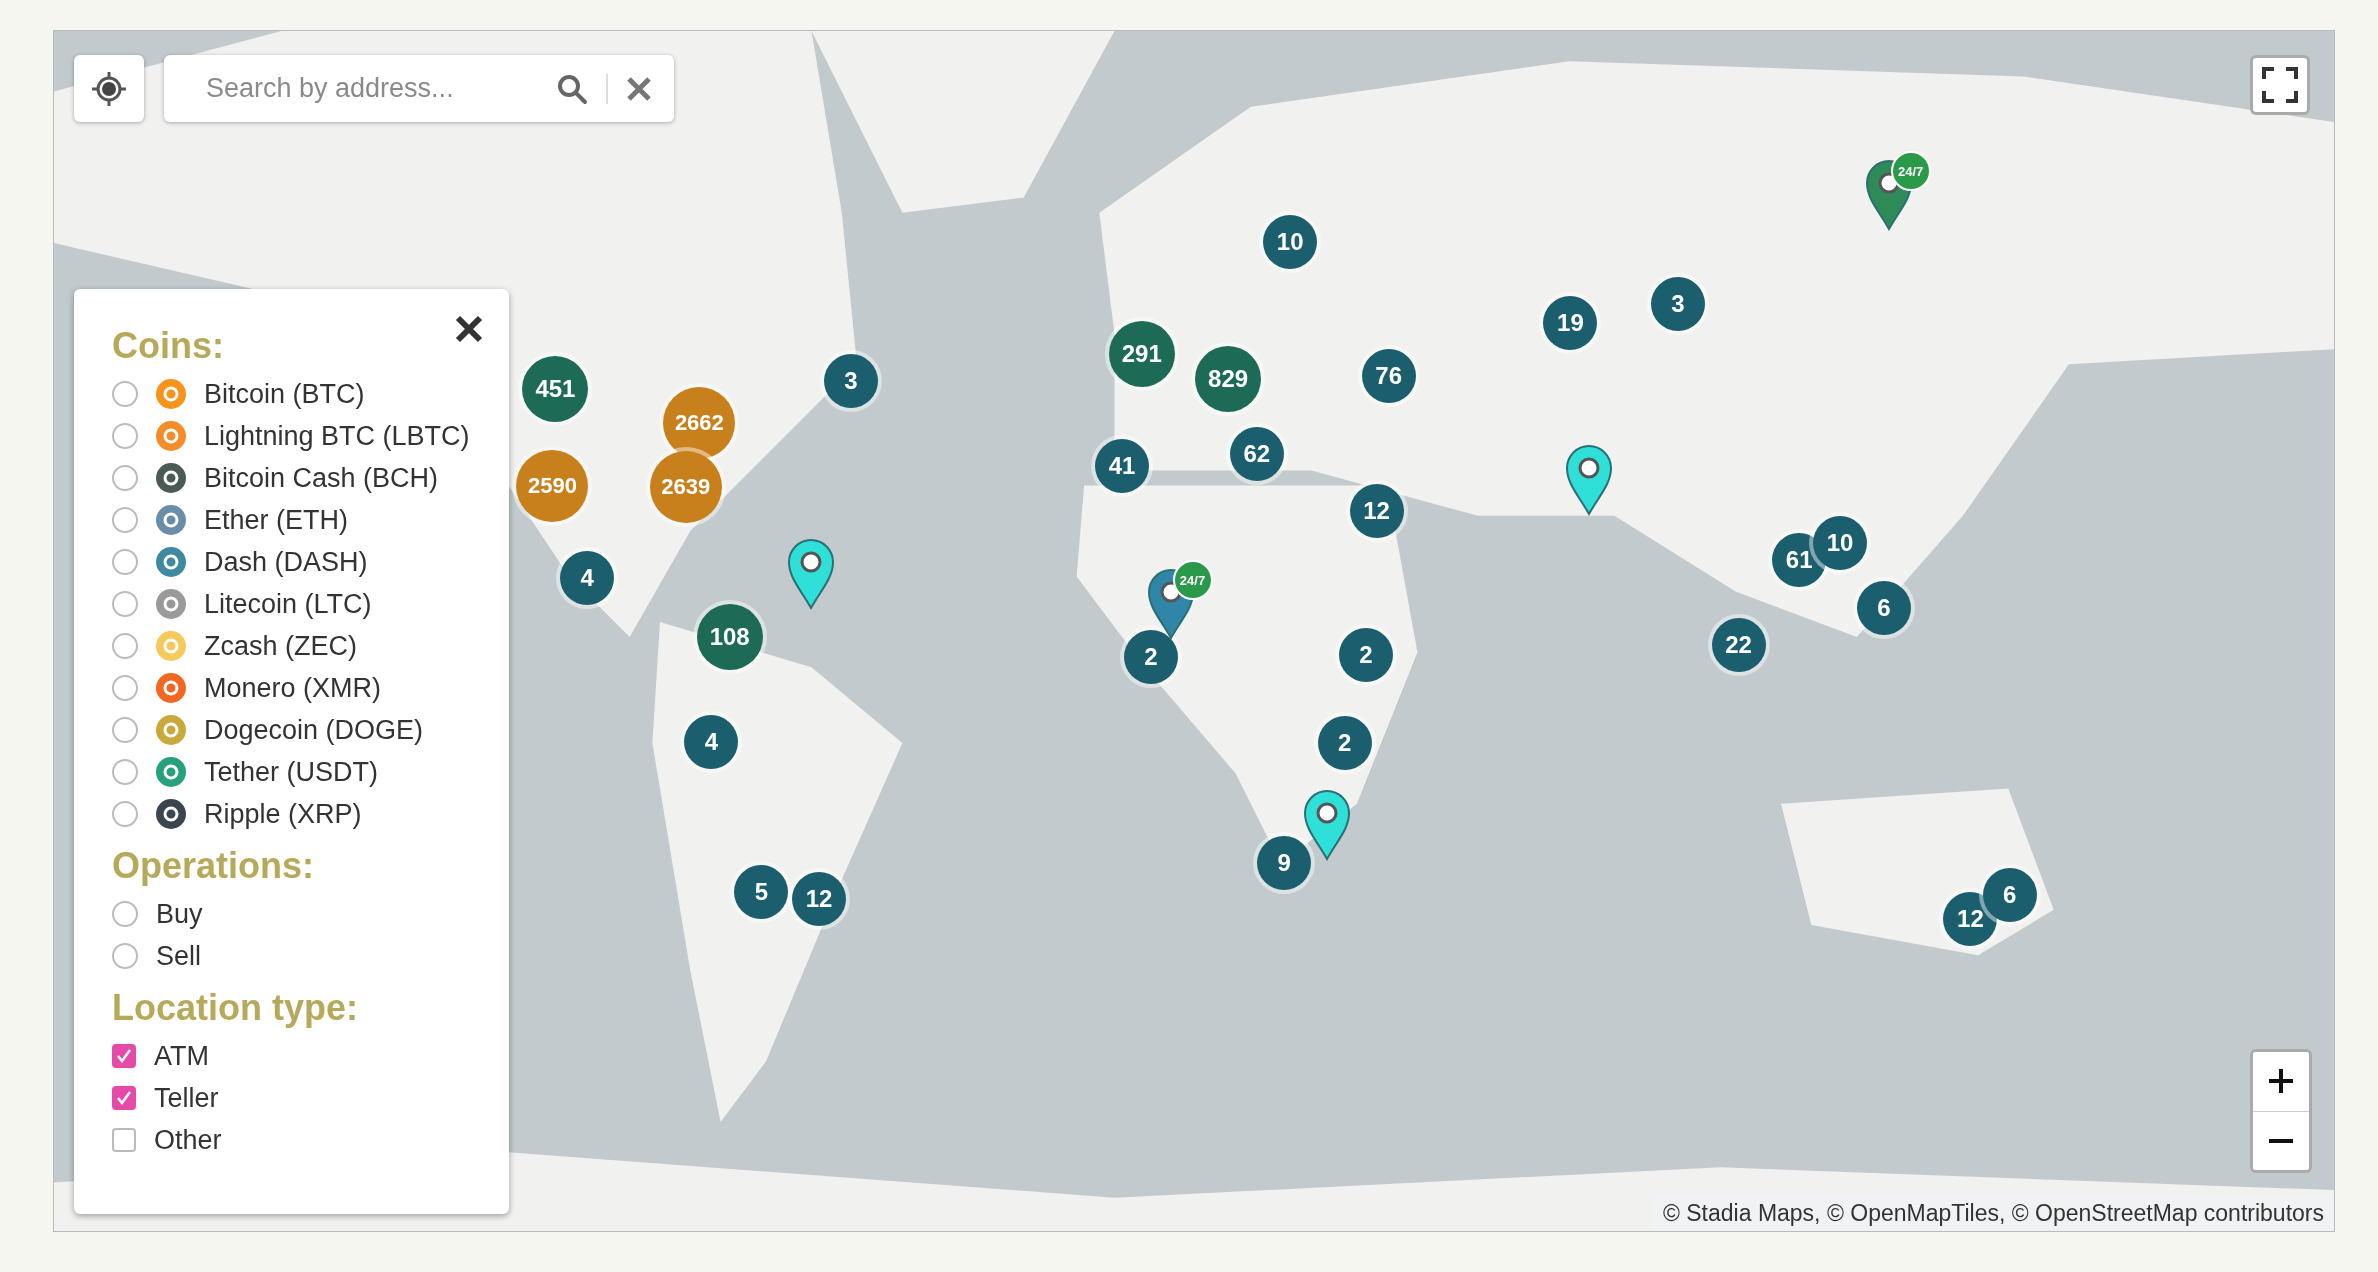 This screenshot has height=1272, width=2378. What do you see at coordinates (286, 562) in the screenshot?
I see `option-label: Dash (DASH)` at bounding box center [286, 562].